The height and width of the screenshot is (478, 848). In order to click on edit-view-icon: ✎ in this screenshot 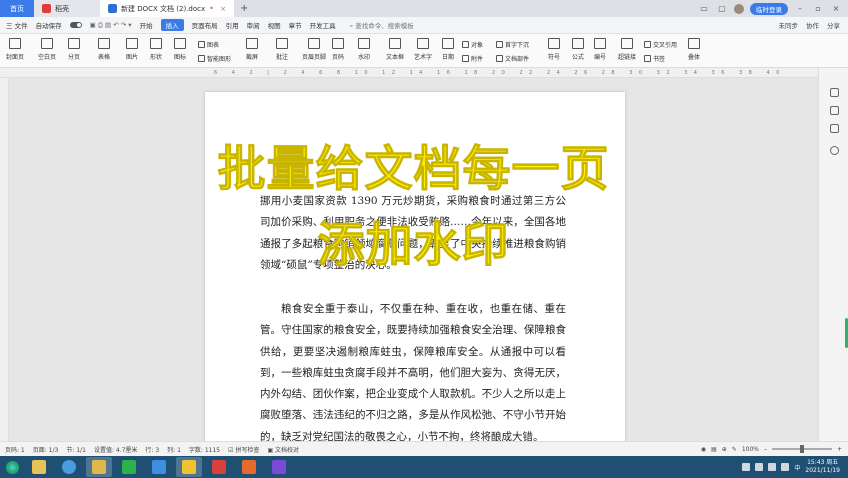, I will do `click(734, 449)`.